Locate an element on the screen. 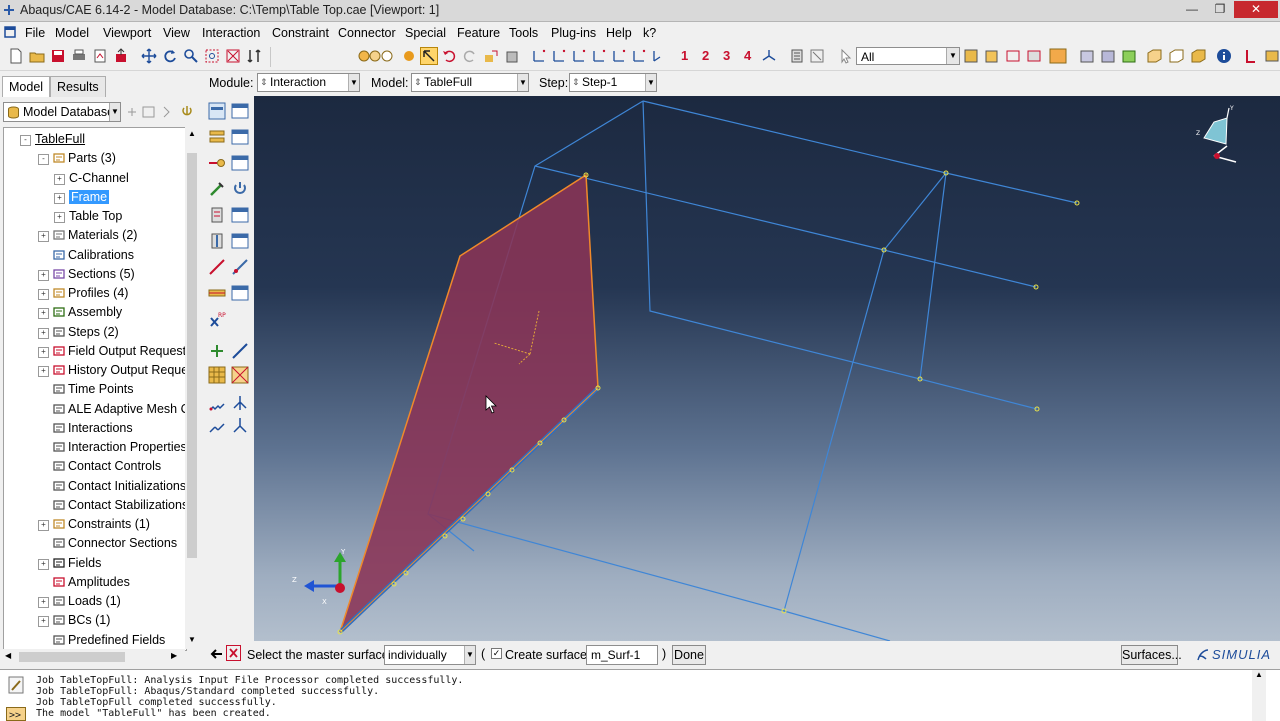 The image size is (1280, 721). menu-connector: Connector is located at coordinates (367, 33).